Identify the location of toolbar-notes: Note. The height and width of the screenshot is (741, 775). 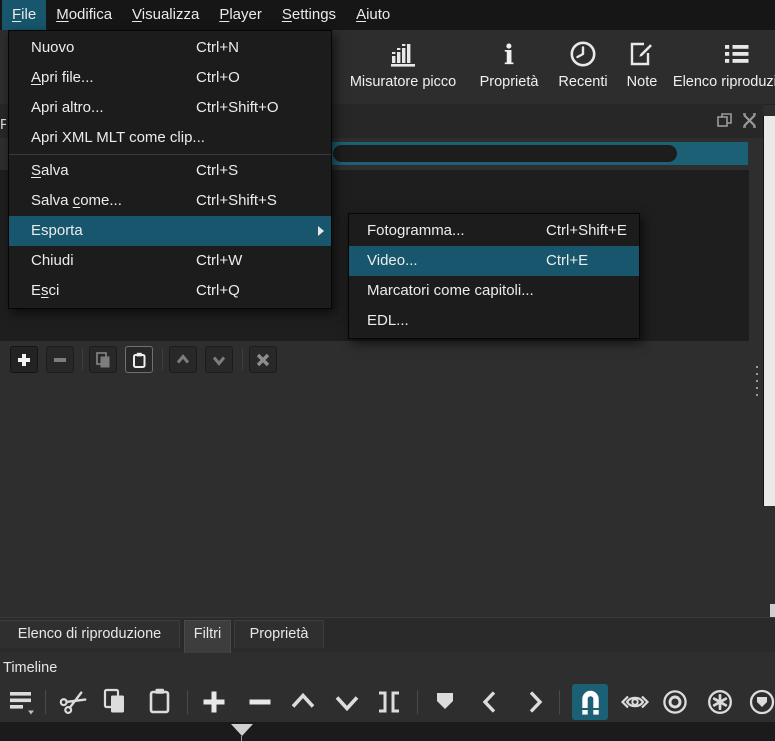
(642, 63).